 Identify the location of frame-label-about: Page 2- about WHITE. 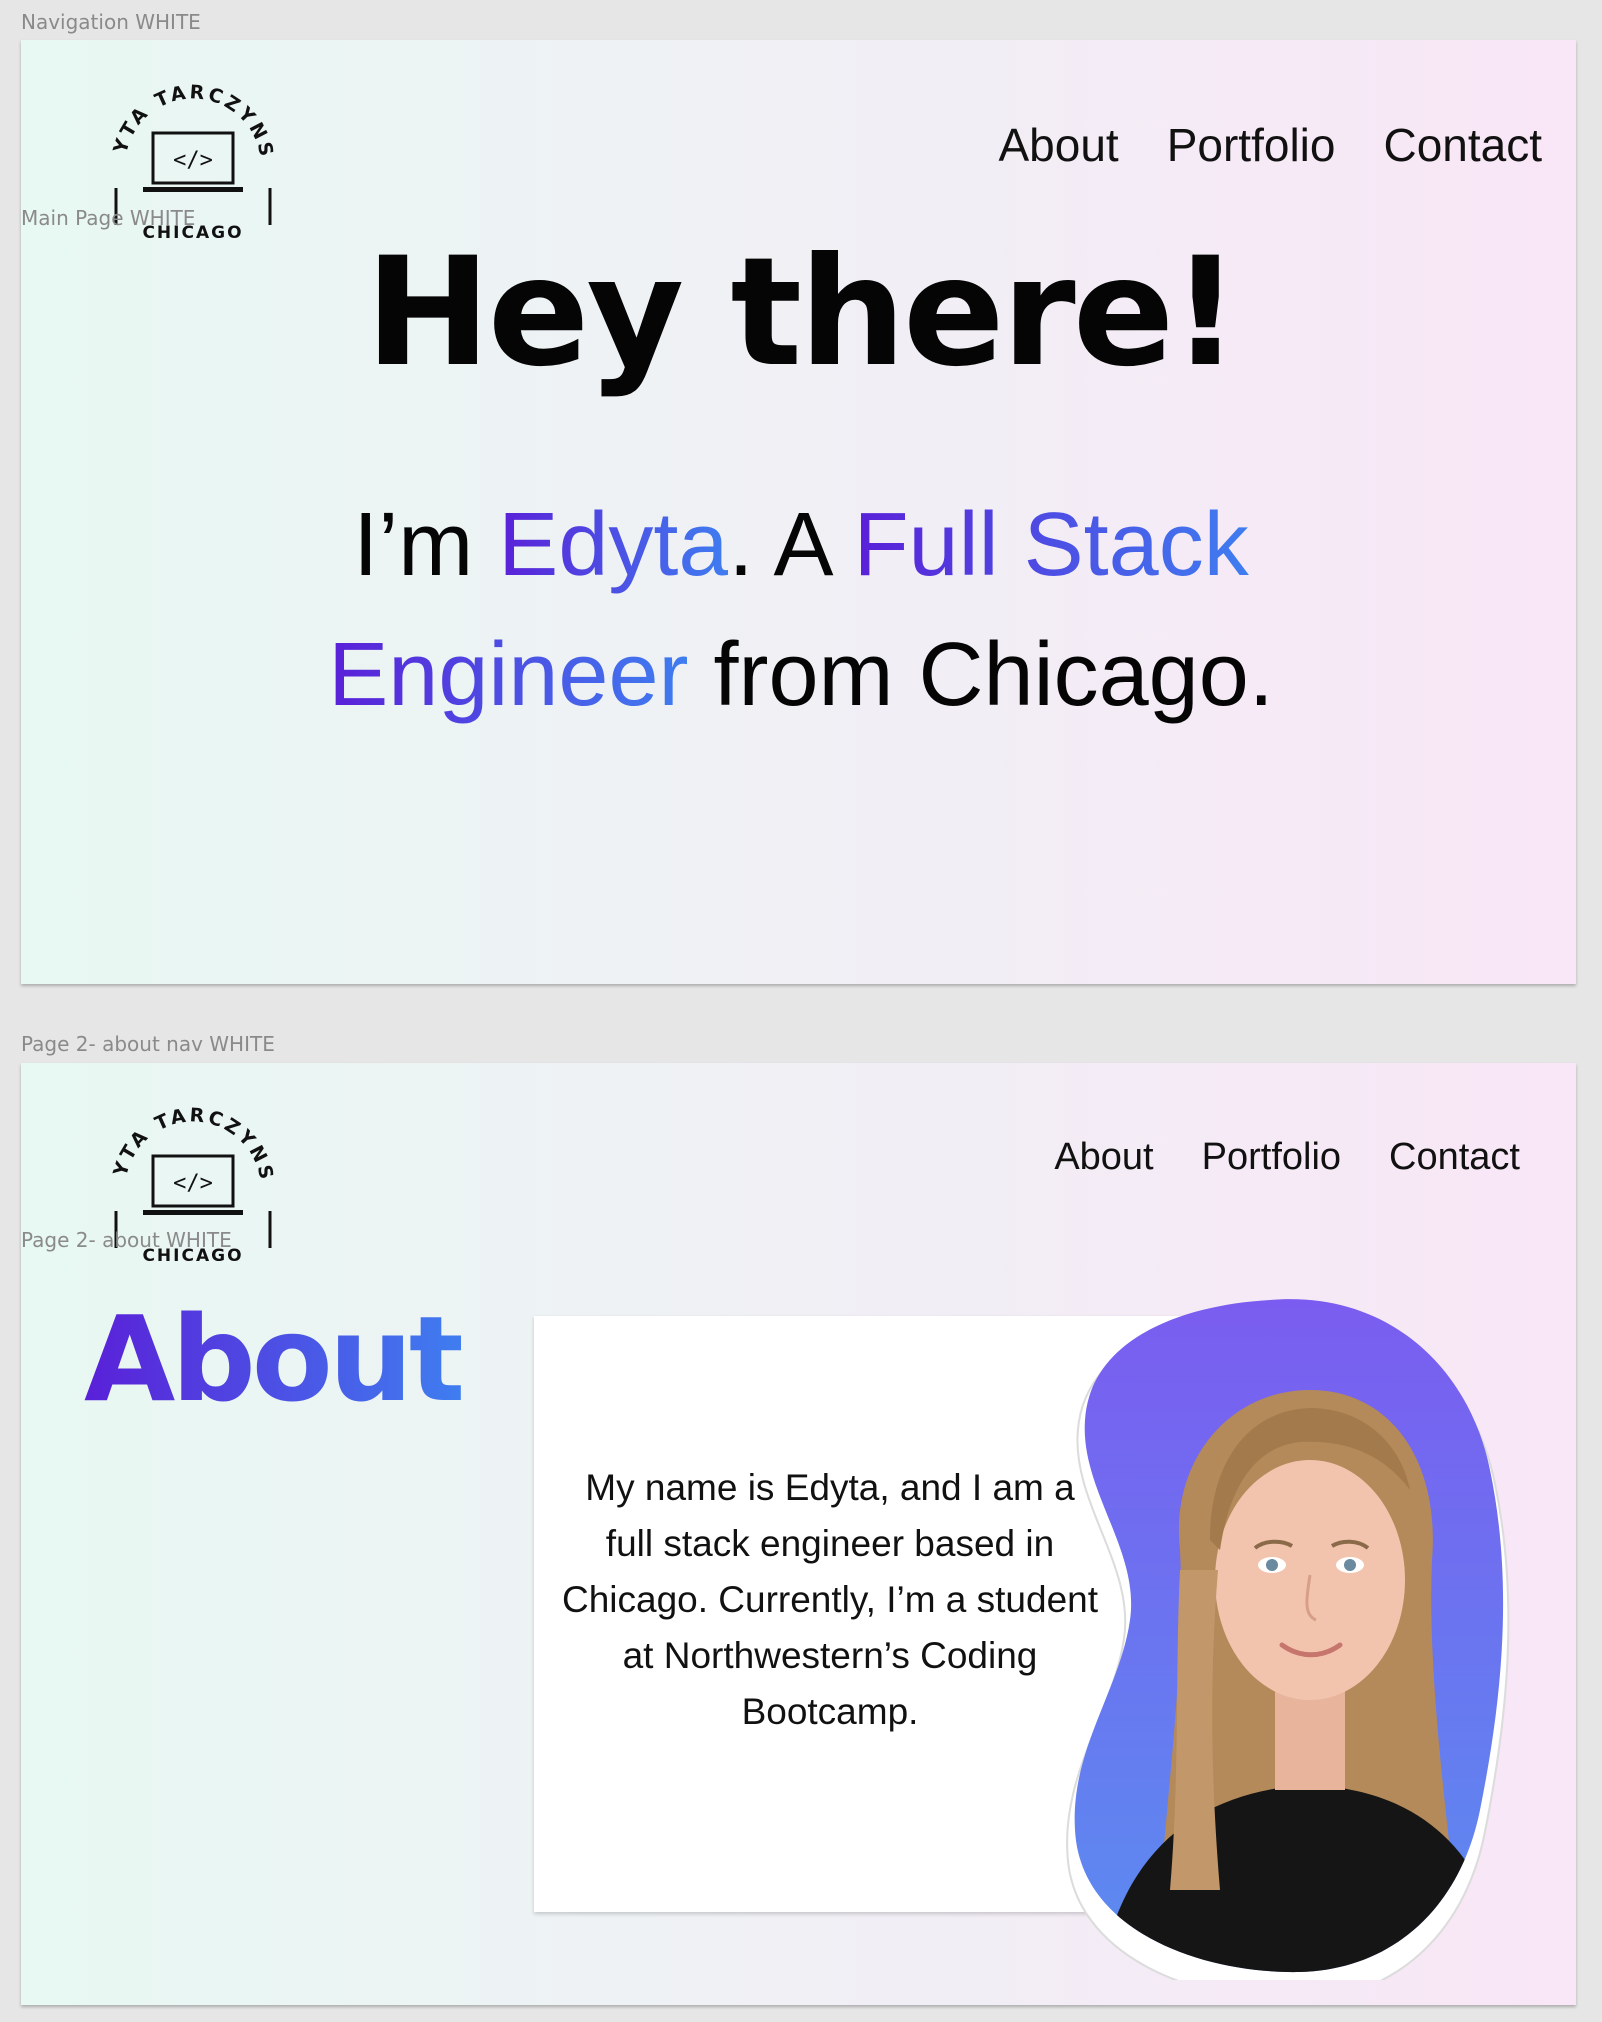
(126, 1240).